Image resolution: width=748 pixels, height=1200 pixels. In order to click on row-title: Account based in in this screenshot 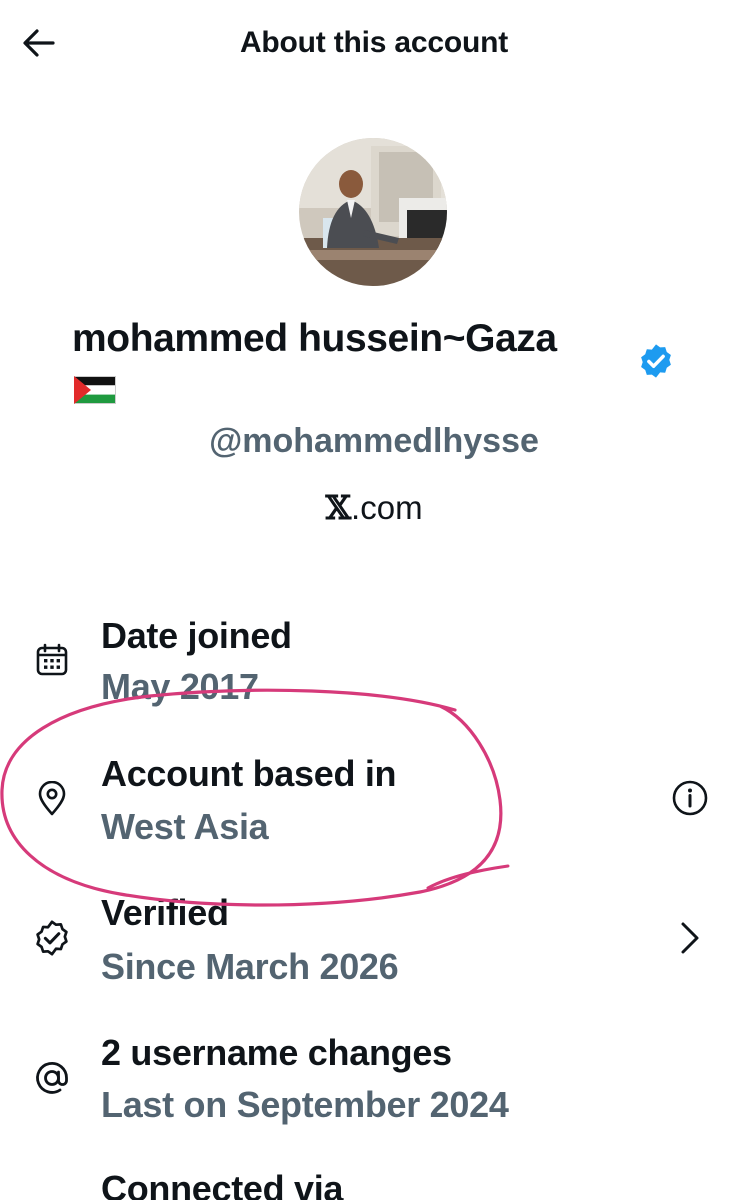, I will do `click(249, 773)`.